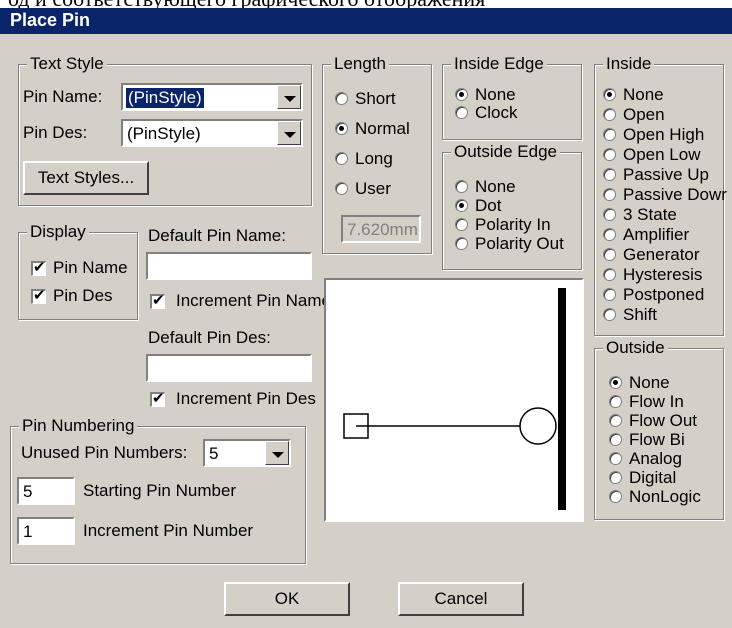 The height and width of the screenshot is (628, 732). Describe the element at coordinates (499, 64) in the screenshot. I see `inside-edge-legend: Inside Edge` at that location.